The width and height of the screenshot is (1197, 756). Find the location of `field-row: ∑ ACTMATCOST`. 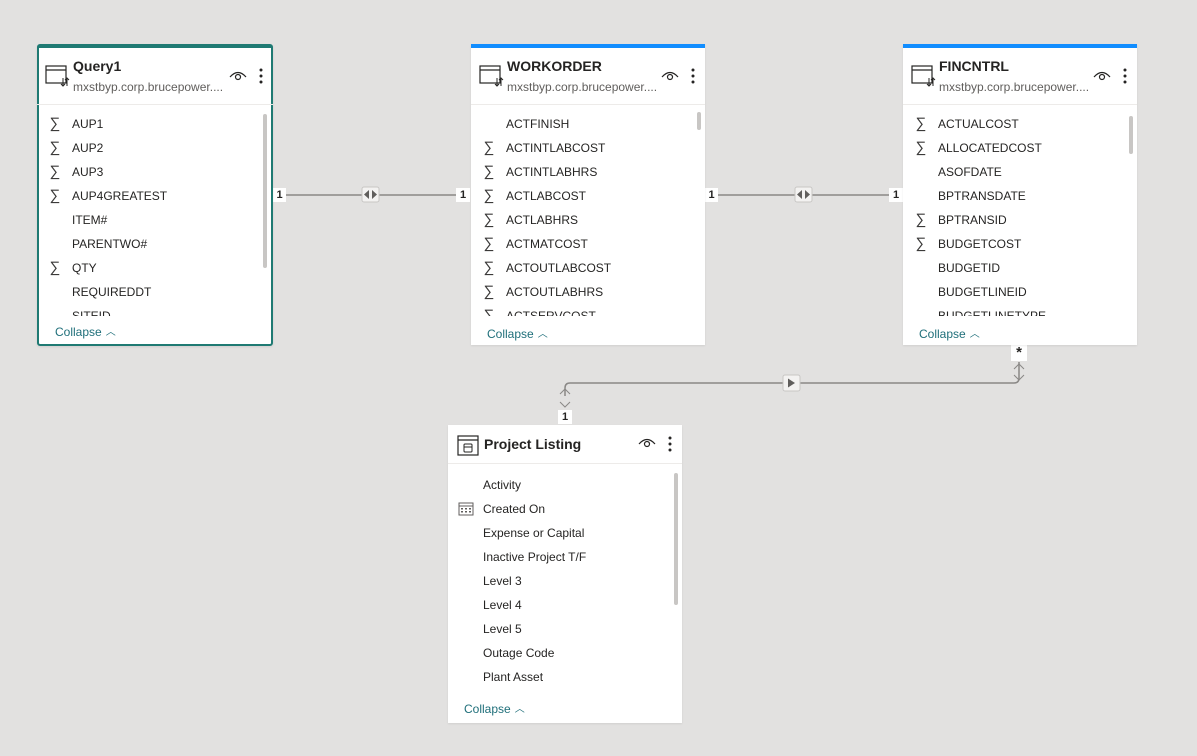

field-row: ∑ ACTMATCOST is located at coordinates (588, 244).